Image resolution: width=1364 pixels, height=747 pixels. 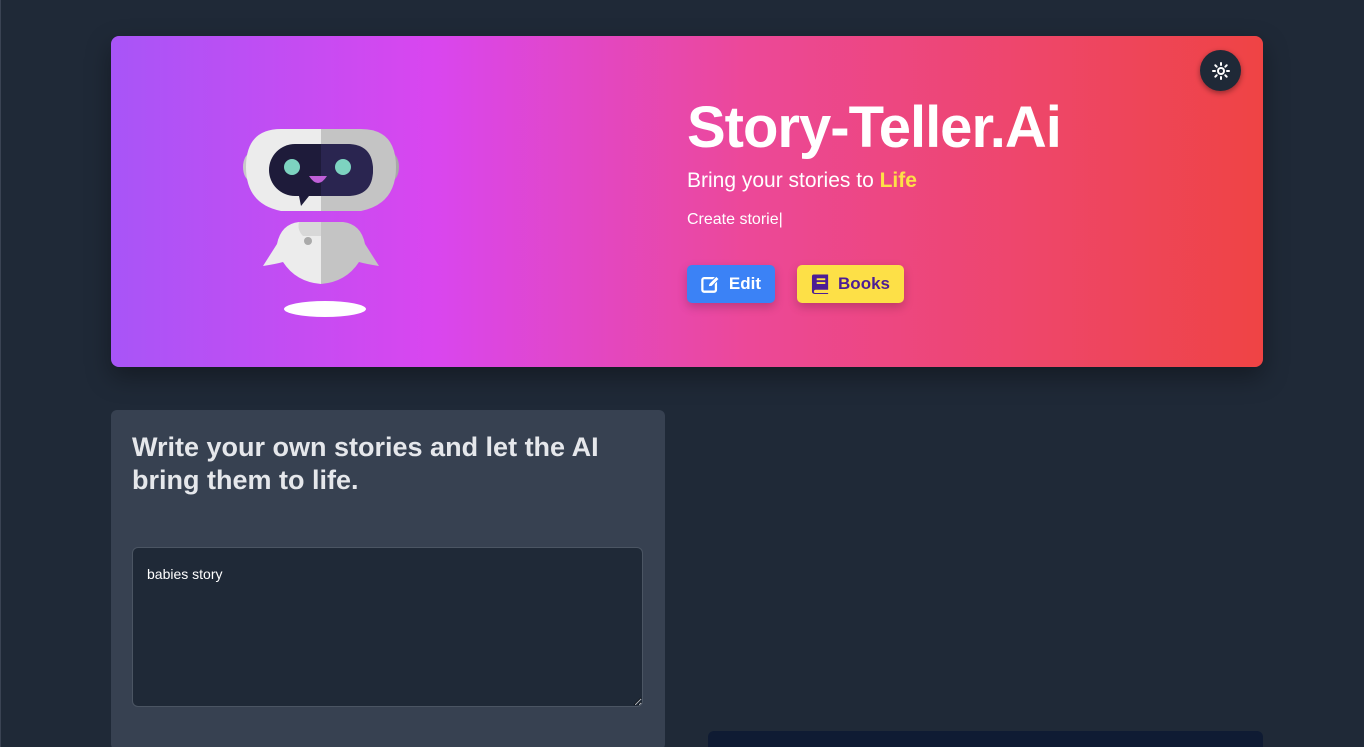 What do you see at coordinates (820, 284) in the screenshot?
I see `book-icon` at bounding box center [820, 284].